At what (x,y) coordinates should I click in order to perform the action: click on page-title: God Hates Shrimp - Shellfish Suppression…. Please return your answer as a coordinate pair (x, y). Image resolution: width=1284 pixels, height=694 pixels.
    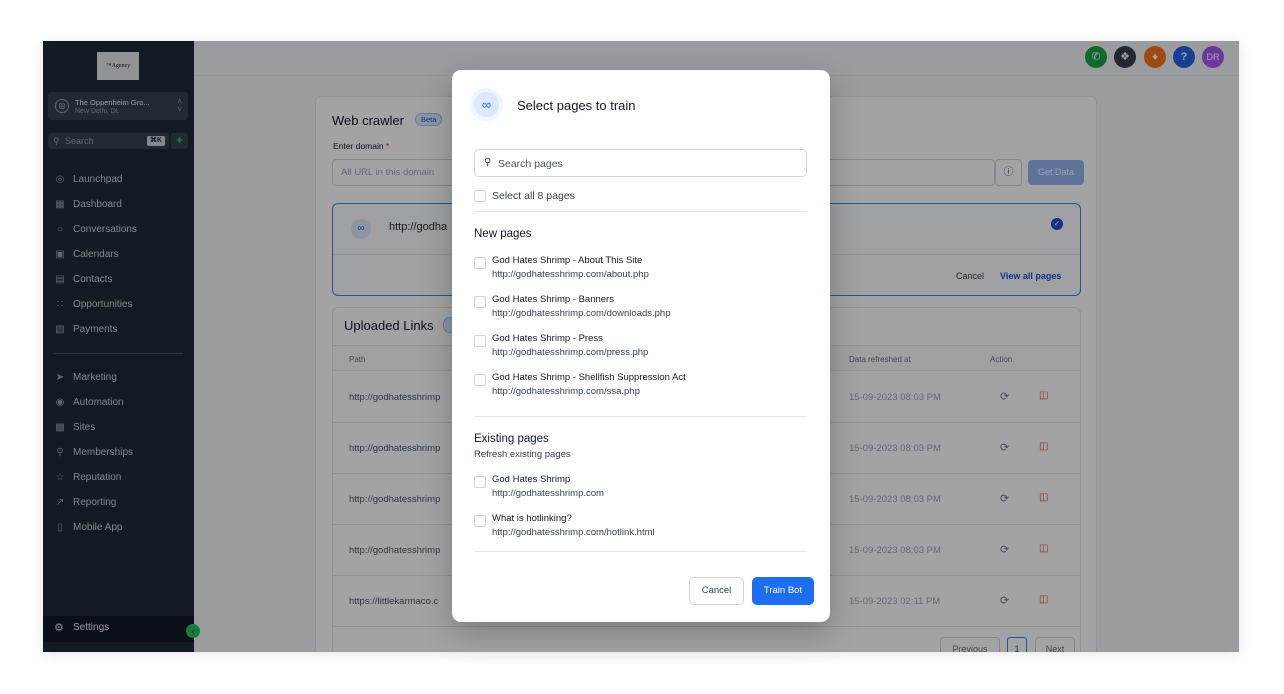
    Looking at the image, I should click on (589, 377).